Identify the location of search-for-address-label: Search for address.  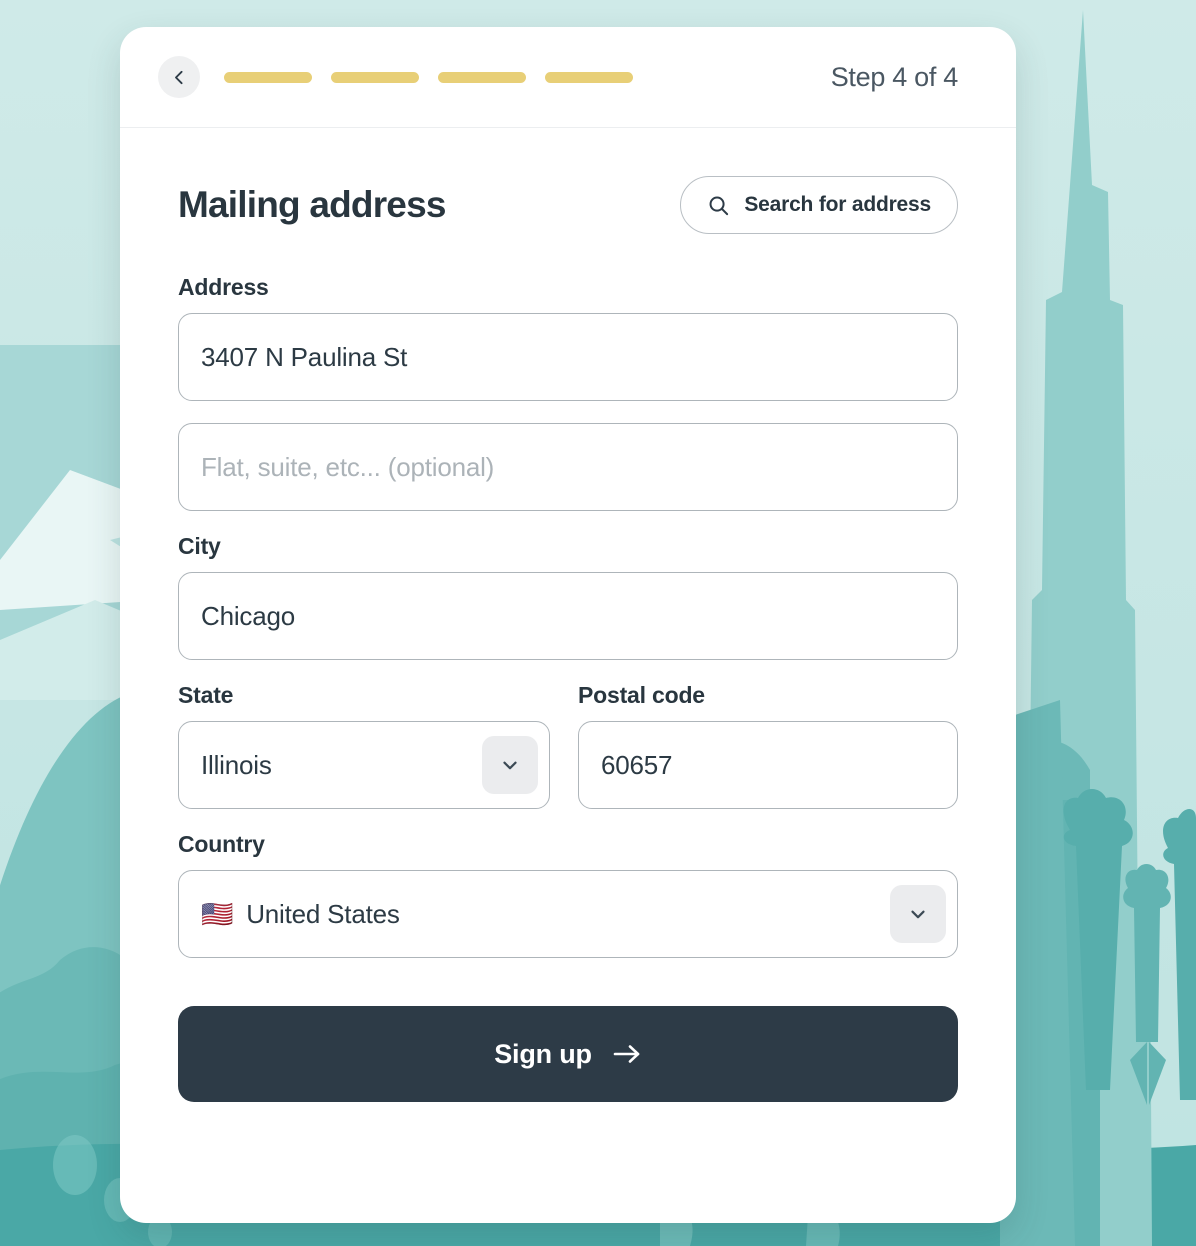
(837, 204).